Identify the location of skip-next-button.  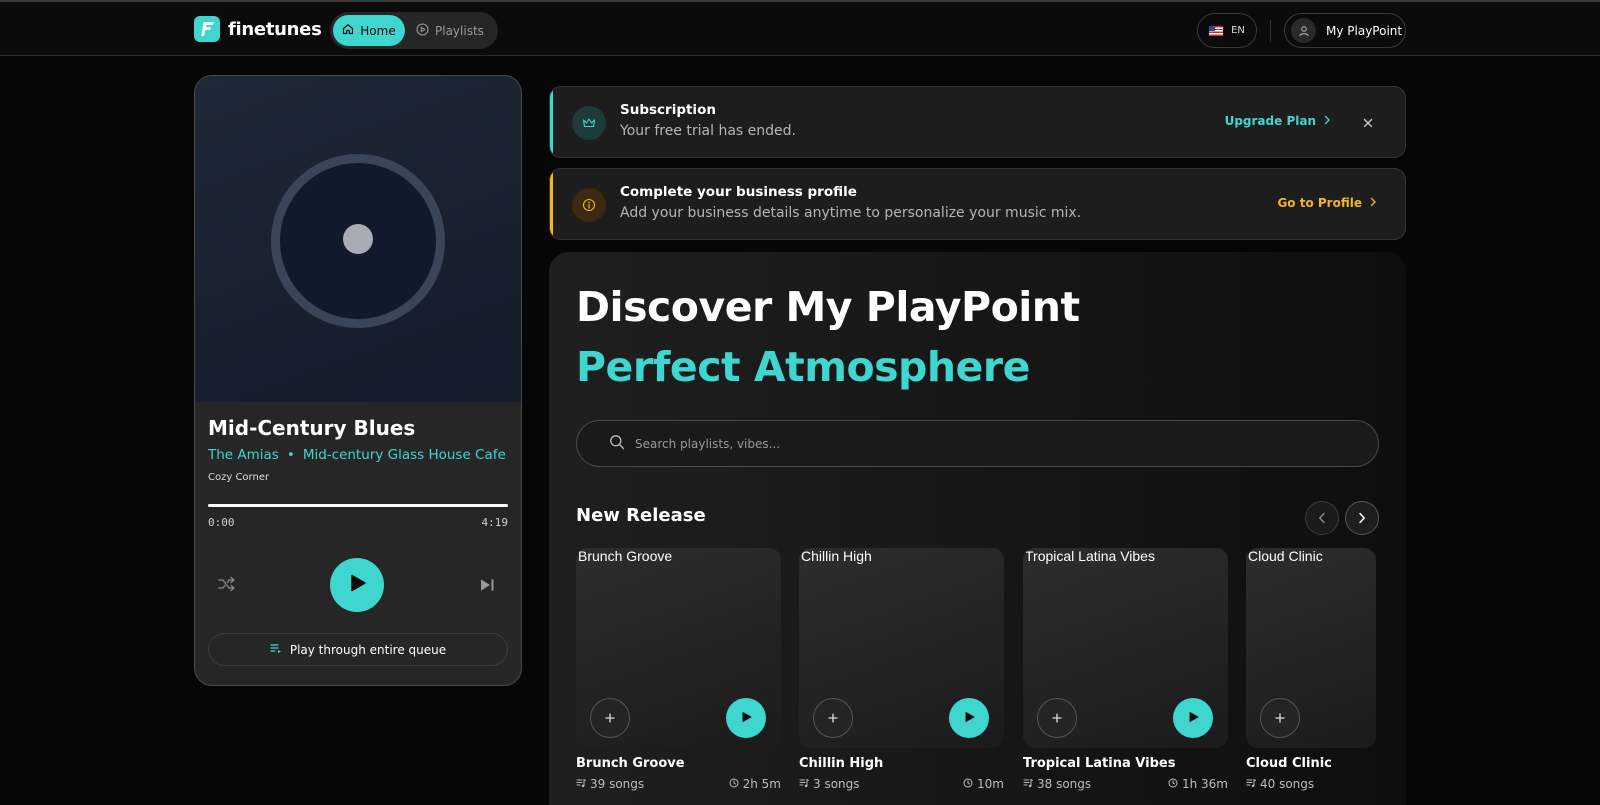
(487, 586).